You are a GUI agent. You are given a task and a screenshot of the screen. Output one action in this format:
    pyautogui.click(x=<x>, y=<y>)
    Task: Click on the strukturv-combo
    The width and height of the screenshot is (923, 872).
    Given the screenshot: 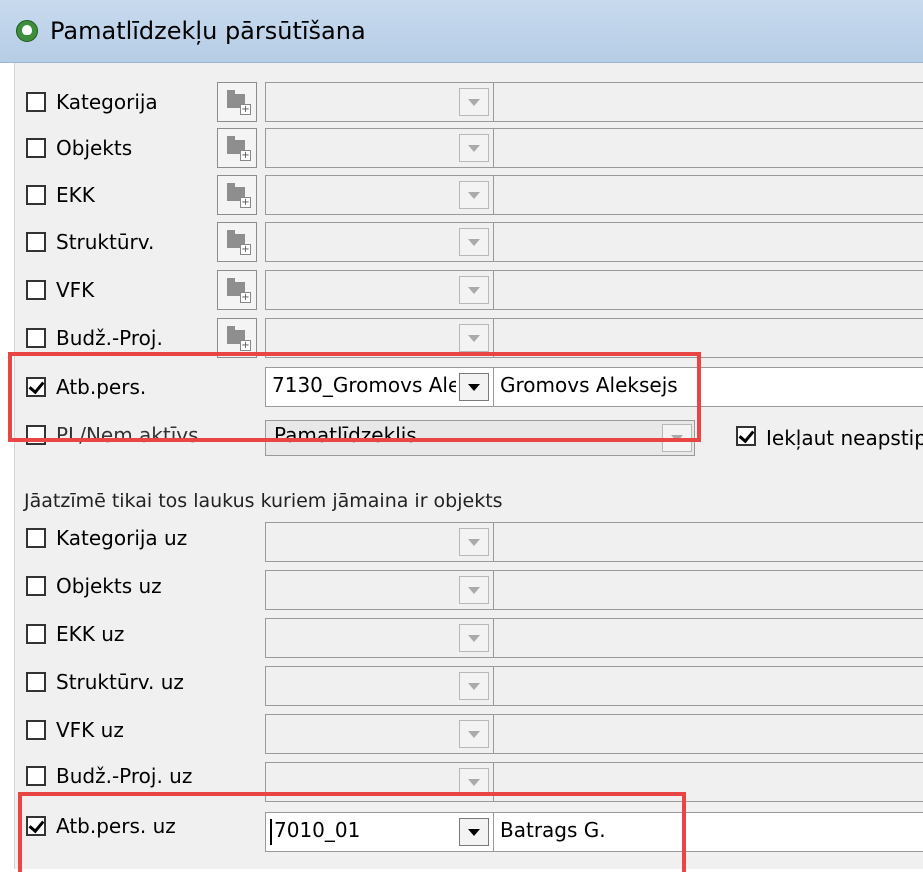 What is the action you would take?
    pyautogui.click(x=379, y=242)
    